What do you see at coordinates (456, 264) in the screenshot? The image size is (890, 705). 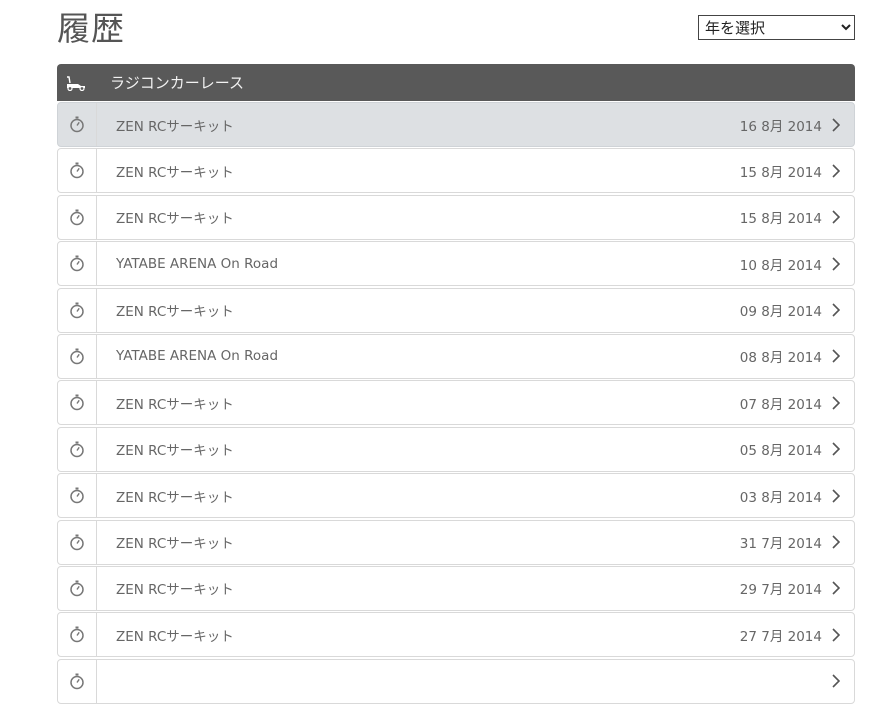 I see `history-row: YATABE ARENA On Road 10 8月 2014` at bounding box center [456, 264].